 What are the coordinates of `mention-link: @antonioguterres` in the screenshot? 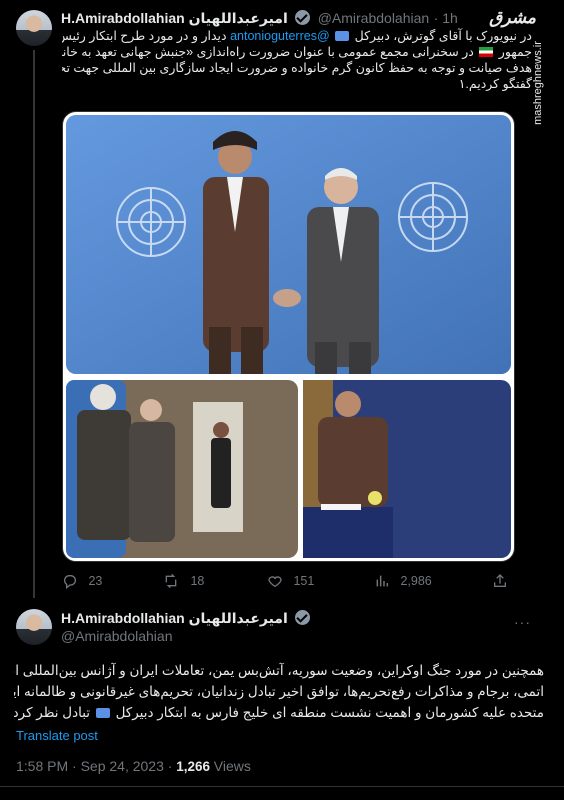 It's located at (280, 36).